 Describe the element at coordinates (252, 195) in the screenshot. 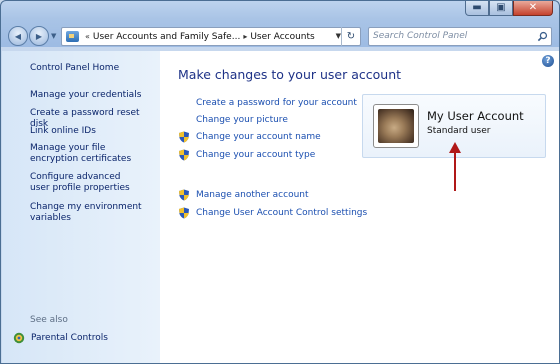

I see `task-manage-another-account: Manage another account` at that location.